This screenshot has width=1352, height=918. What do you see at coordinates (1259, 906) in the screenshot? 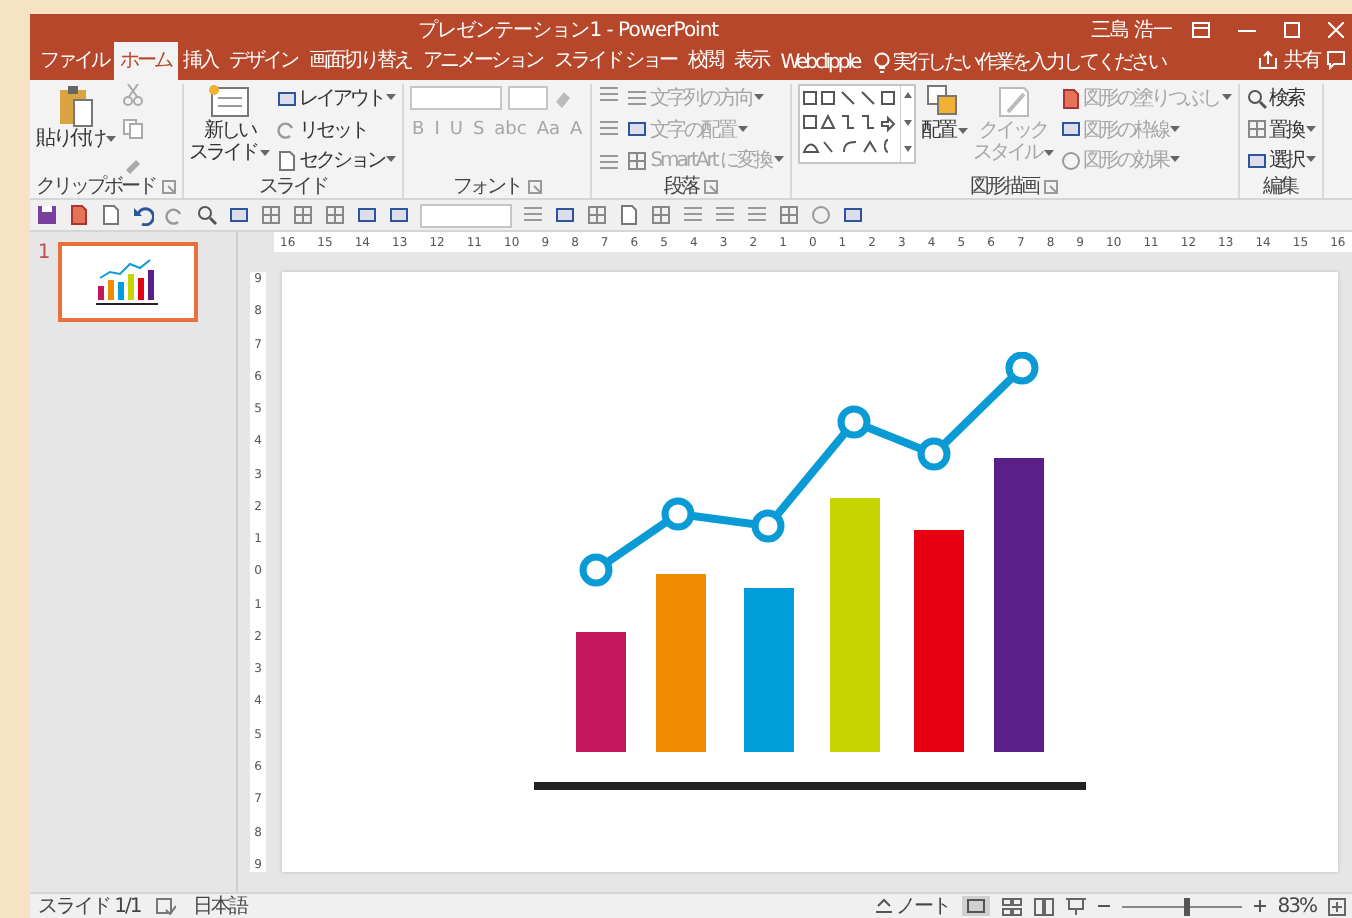
I see `zoom-in-icon` at bounding box center [1259, 906].